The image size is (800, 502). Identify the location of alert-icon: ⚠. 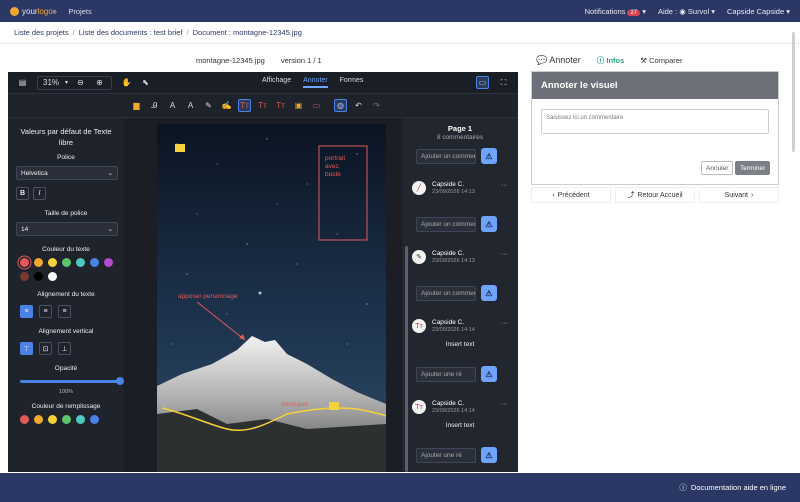
(489, 374).